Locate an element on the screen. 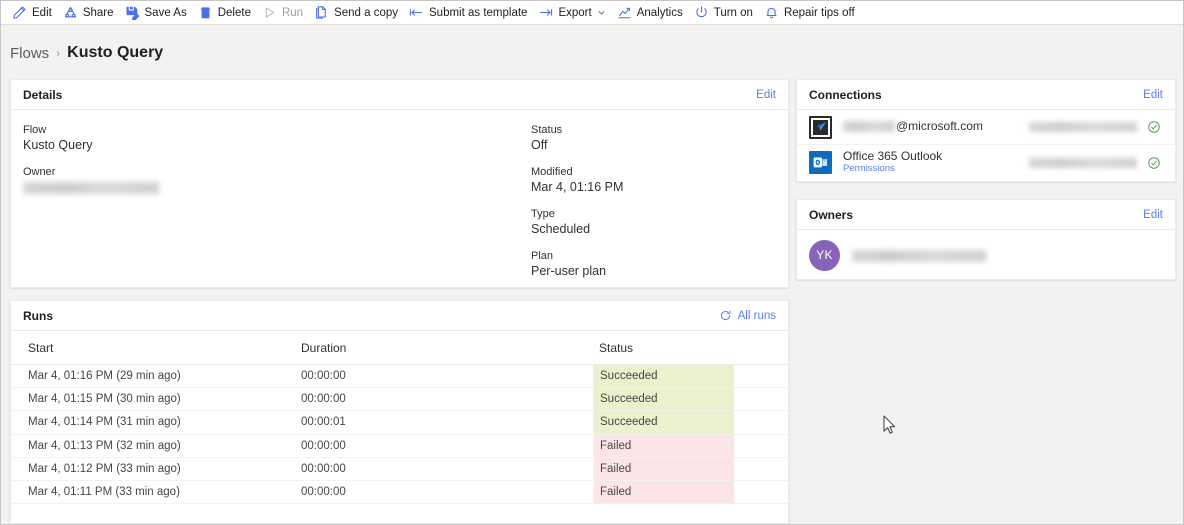 Image resolution: width=1184 pixels, height=525 pixels. command-repair-tips-off: Repair tips off is located at coordinates (811, 13).